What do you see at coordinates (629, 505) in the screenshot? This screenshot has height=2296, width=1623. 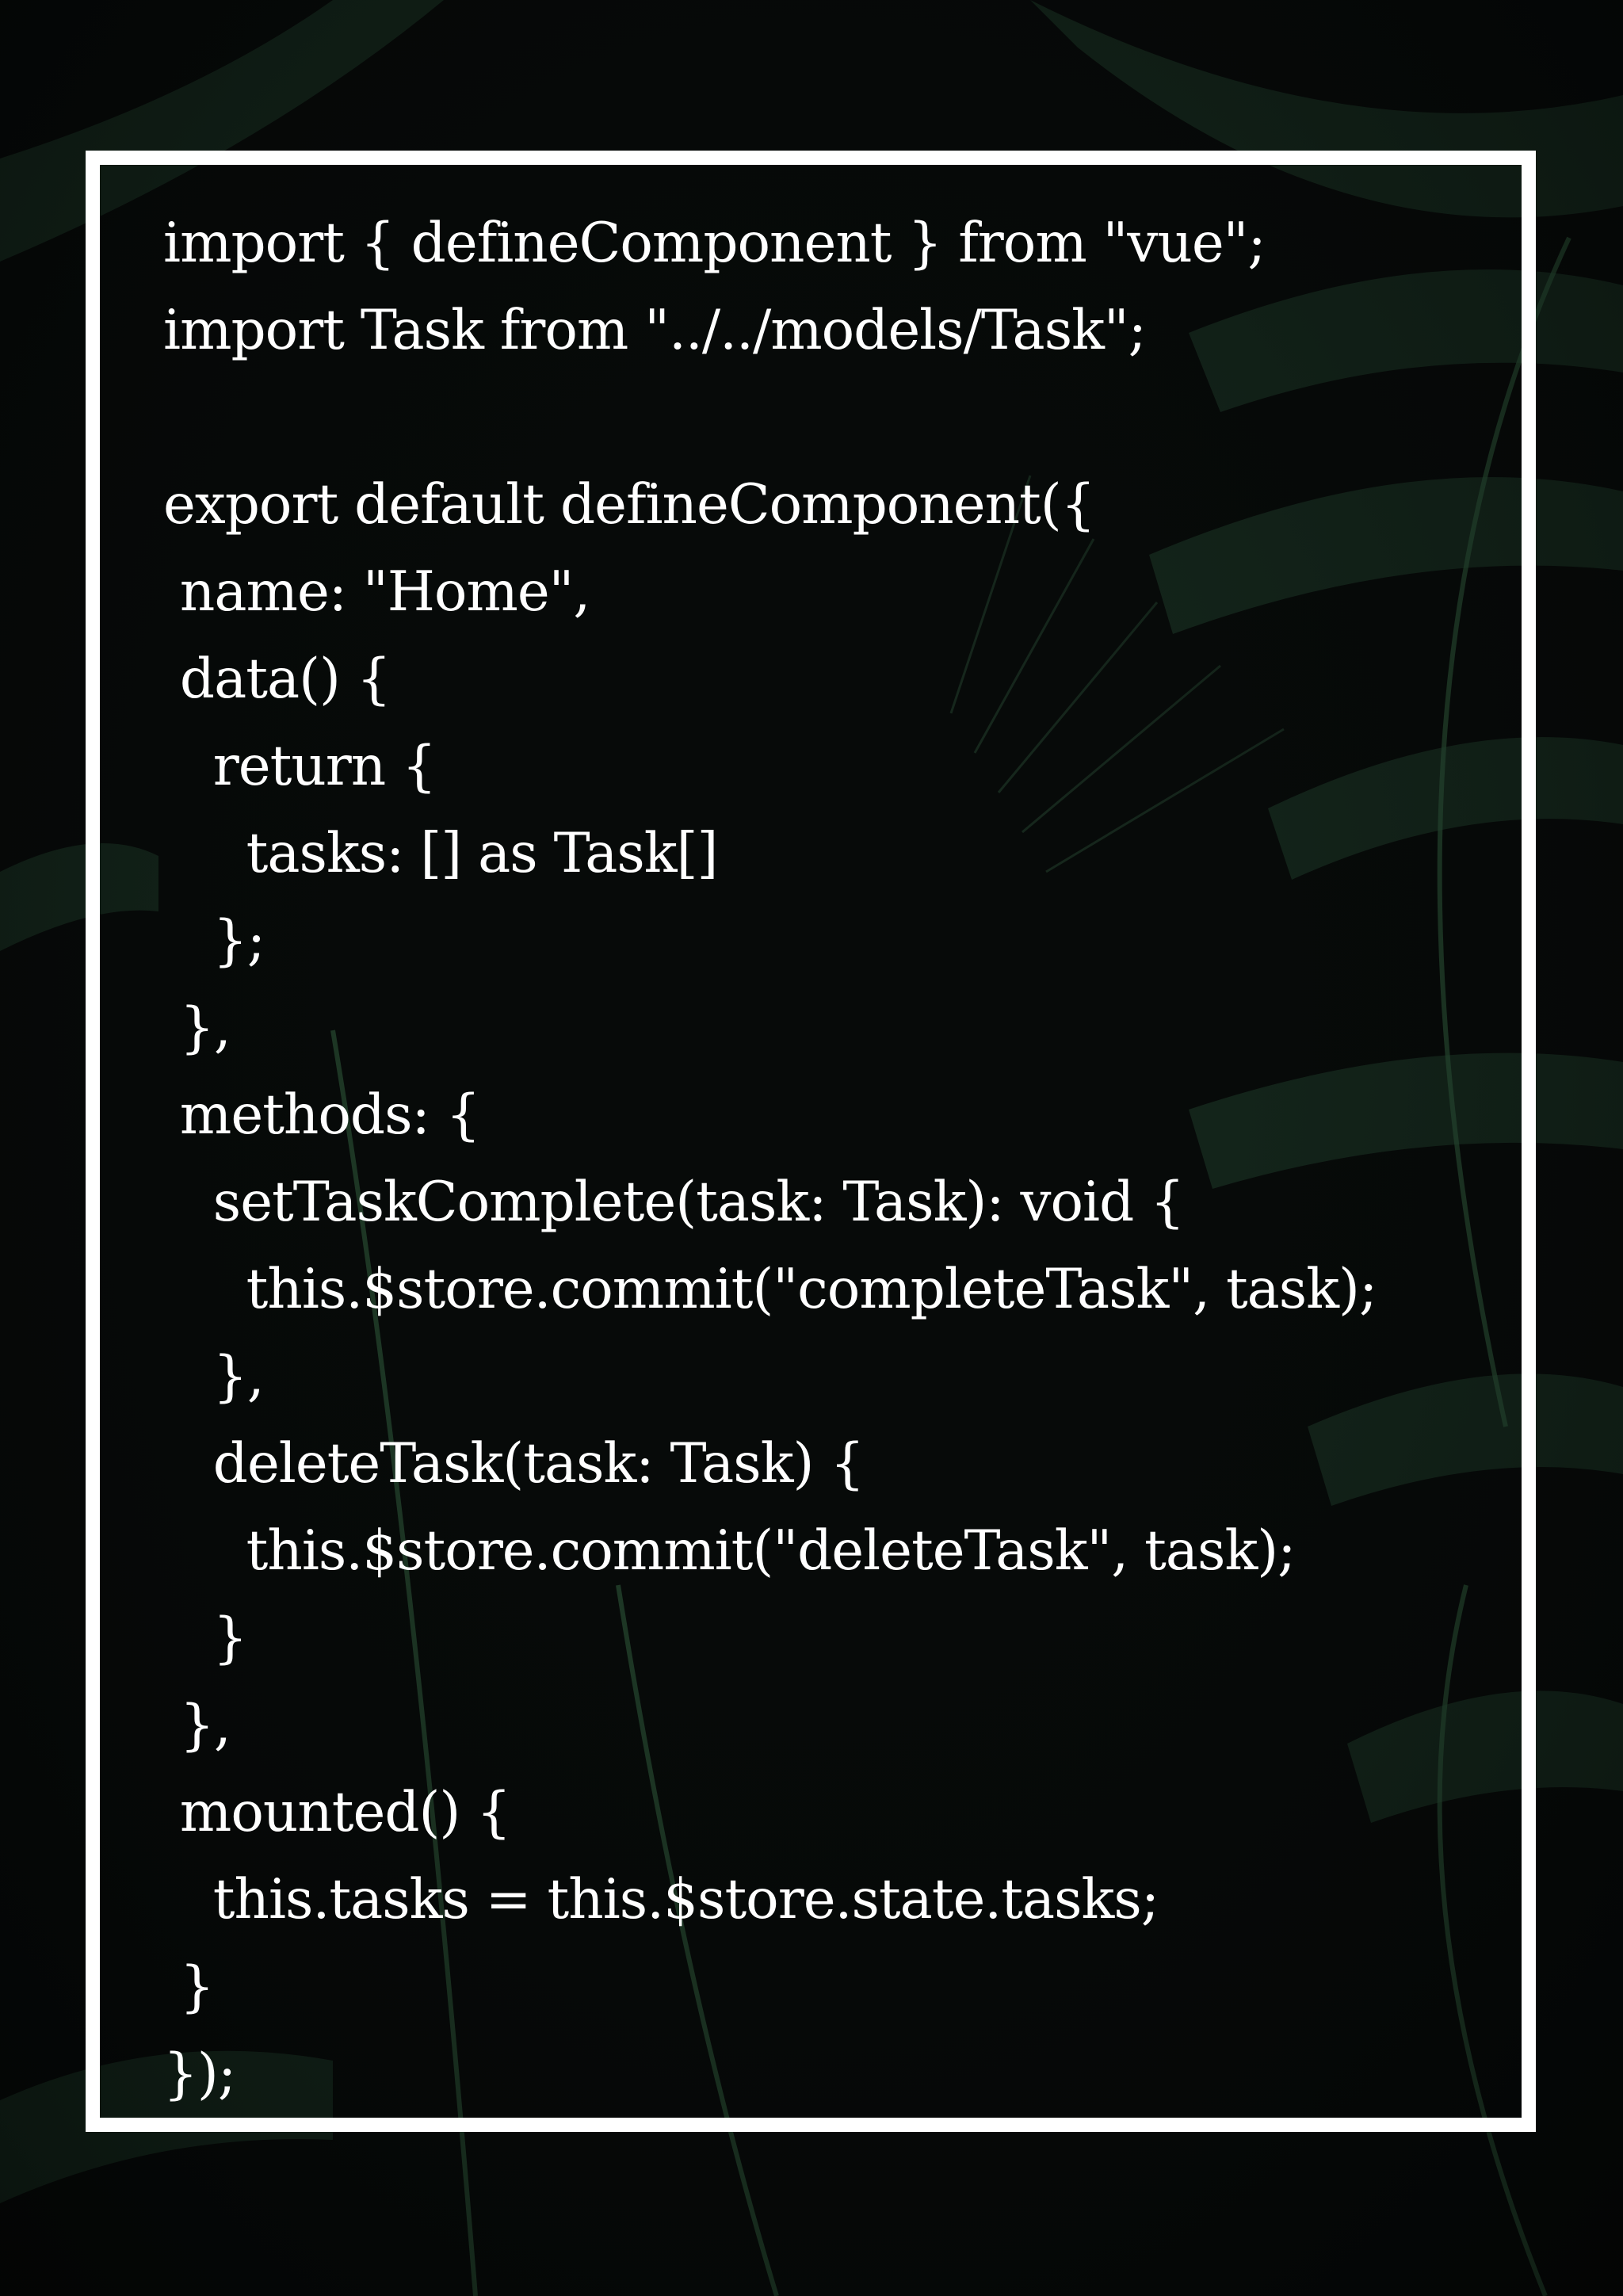 I see `code-line: export default defineComponent({` at bounding box center [629, 505].